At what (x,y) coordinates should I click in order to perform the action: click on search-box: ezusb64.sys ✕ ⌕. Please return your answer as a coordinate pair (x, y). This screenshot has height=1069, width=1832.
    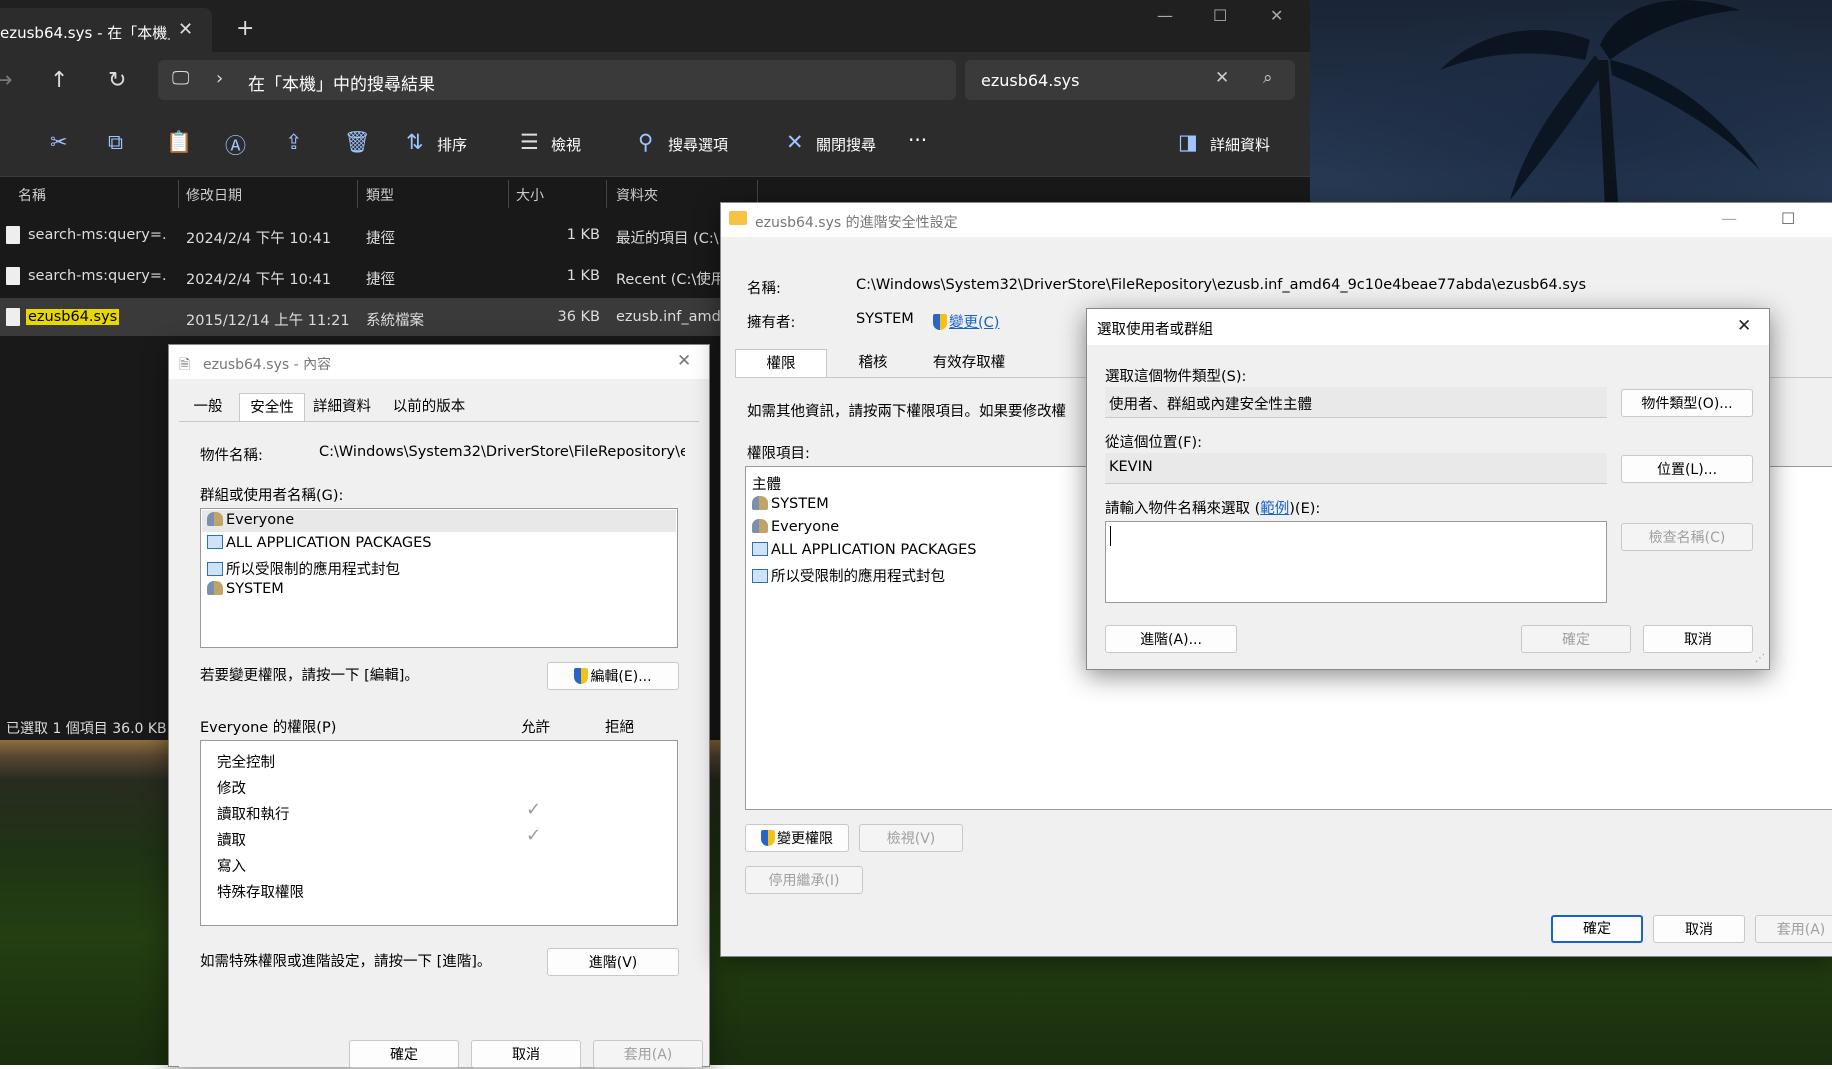
    Looking at the image, I should click on (1130, 80).